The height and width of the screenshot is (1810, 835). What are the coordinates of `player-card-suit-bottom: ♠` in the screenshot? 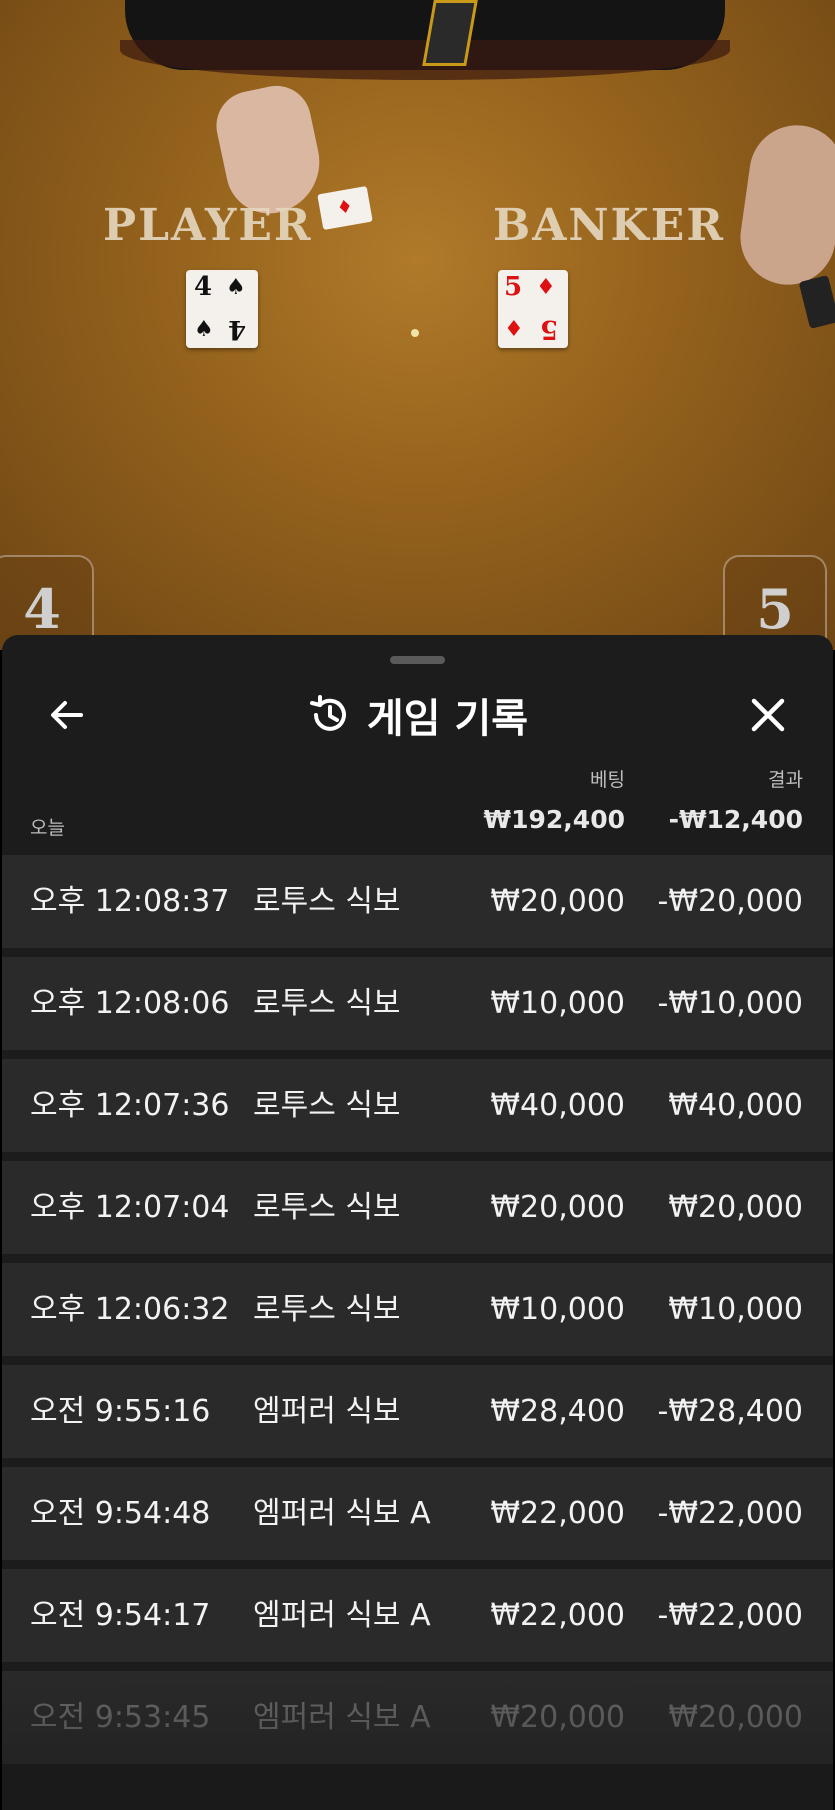 It's located at (204, 329).